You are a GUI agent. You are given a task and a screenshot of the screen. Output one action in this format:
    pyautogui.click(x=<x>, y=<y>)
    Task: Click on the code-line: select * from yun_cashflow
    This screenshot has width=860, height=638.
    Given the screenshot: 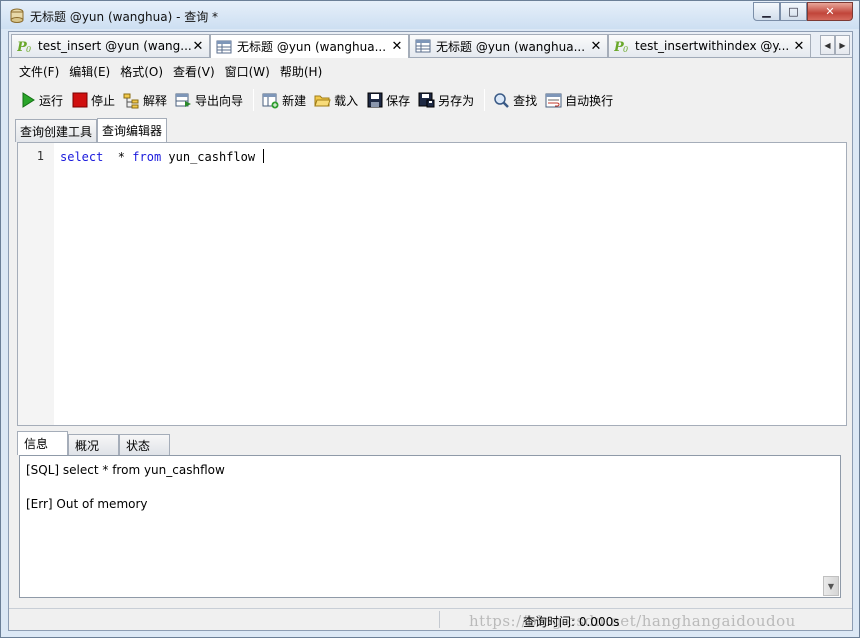 What is the action you would take?
    pyautogui.click(x=162, y=156)
    